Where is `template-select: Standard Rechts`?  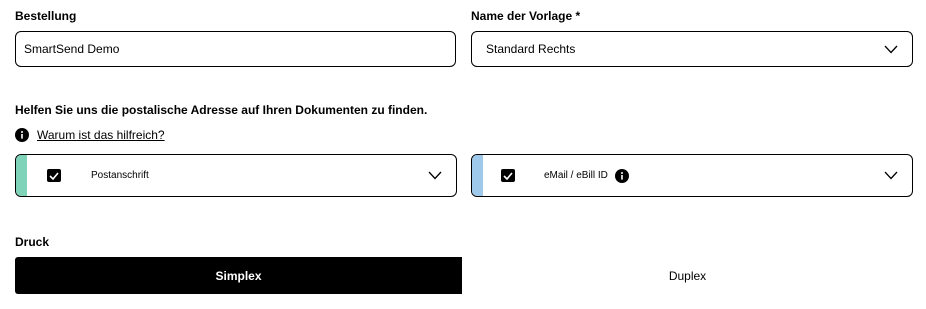
template-select: Standard Rechts is located at coordinates (692, 49).